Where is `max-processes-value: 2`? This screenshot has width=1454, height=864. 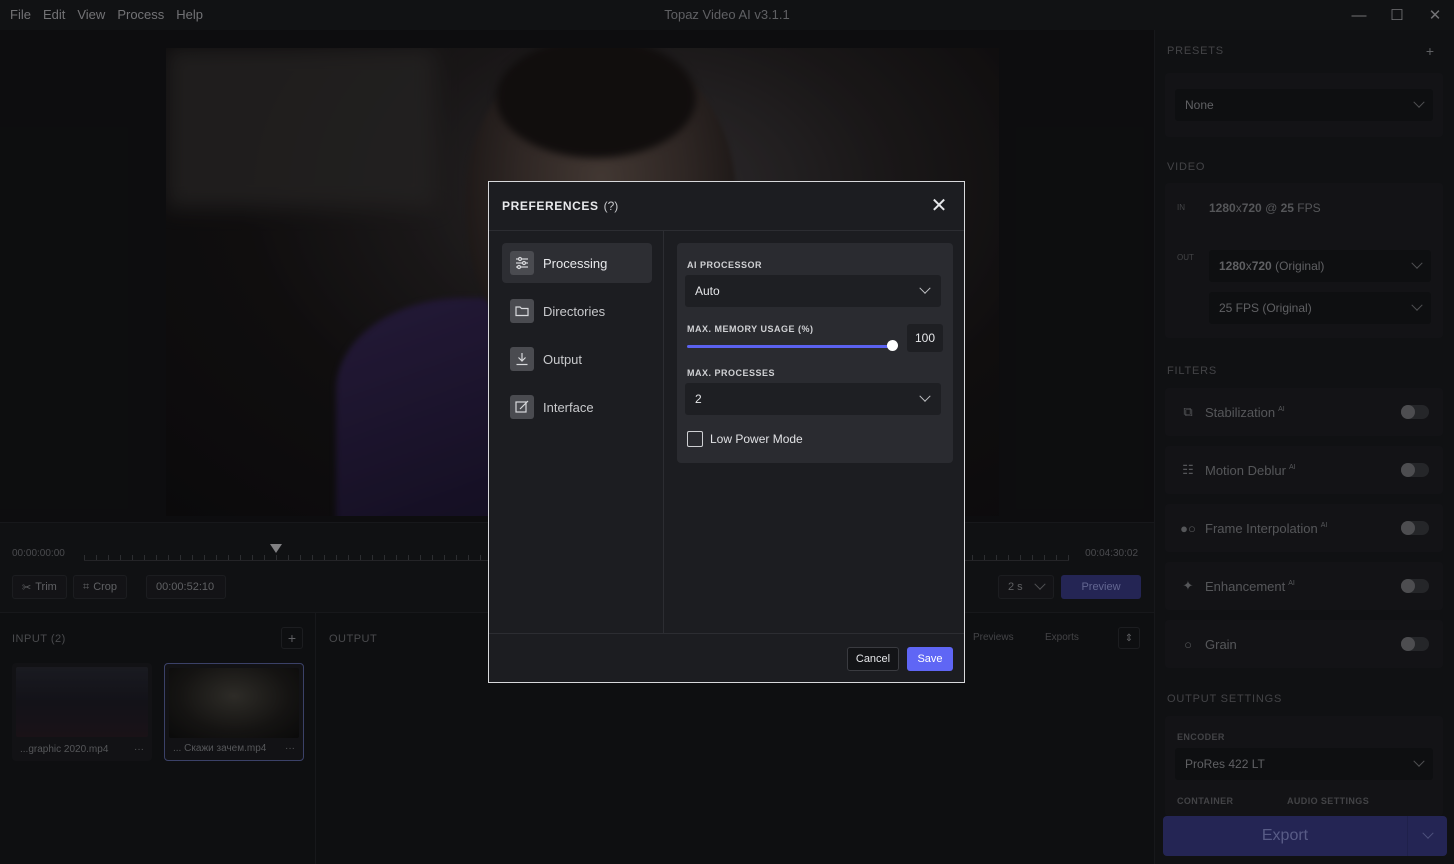
max-processes-value: 2 is located at coordinates (698, 399).